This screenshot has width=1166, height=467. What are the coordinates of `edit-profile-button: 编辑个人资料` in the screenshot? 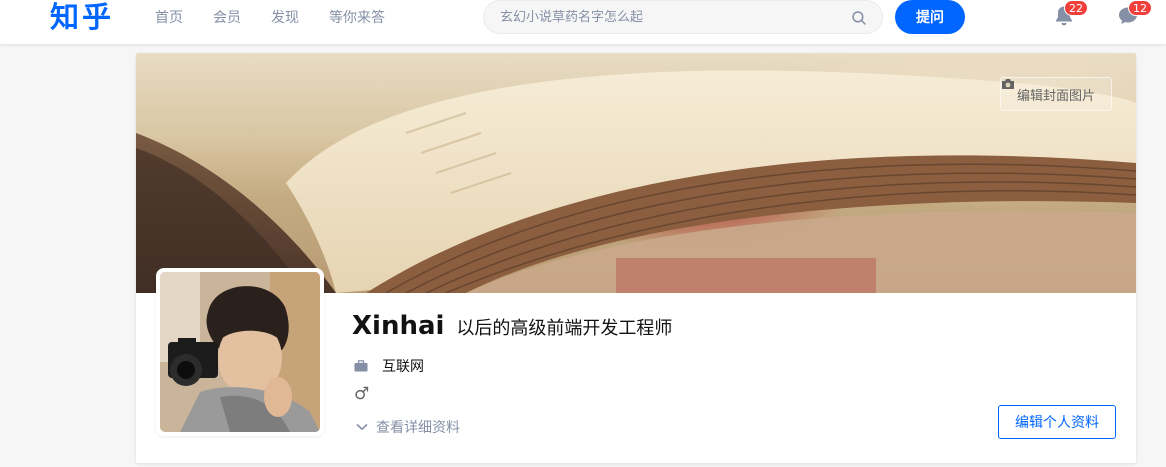 It's located at (1057, 422).